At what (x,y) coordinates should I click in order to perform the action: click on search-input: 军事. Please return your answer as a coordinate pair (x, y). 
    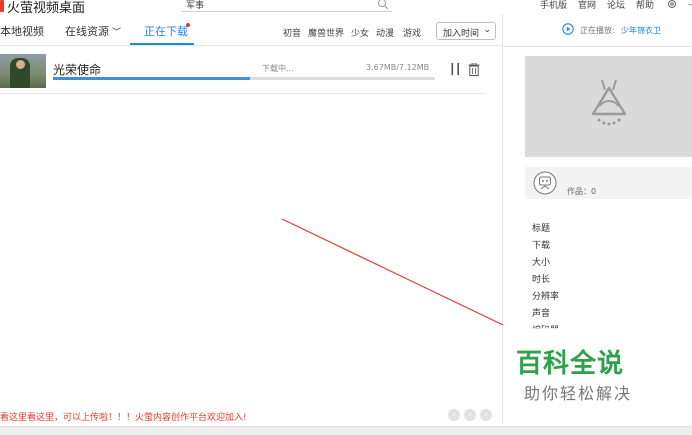
    Looking at the image, I should click on (195, 5).